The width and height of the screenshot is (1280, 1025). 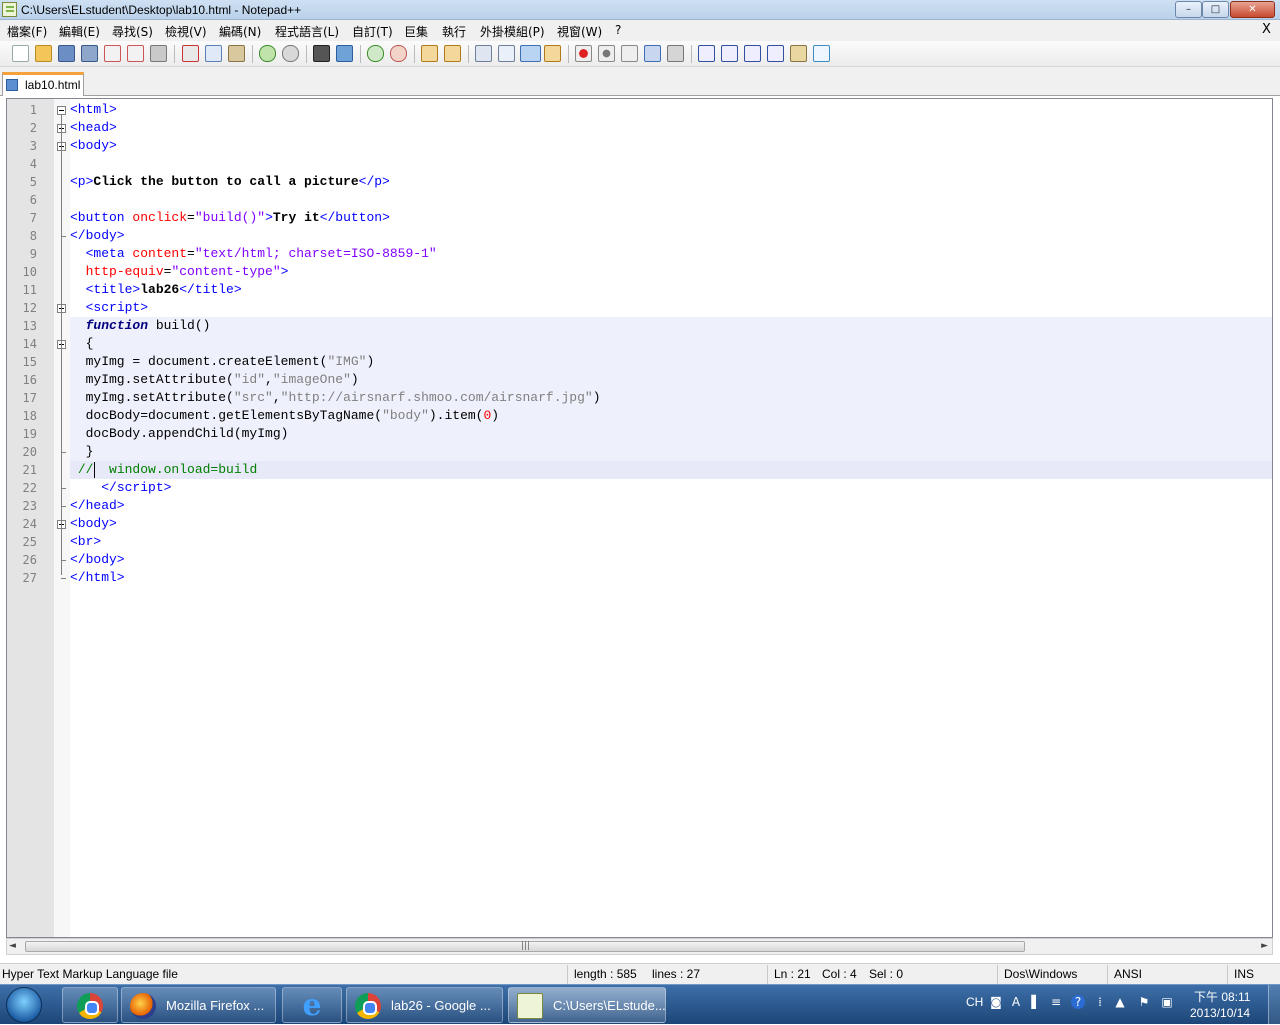 What do you see at coordinates (307, 31) in the screenshot?
I see `menu-language: 程式語言(L)` at bounding box center [307, 31].